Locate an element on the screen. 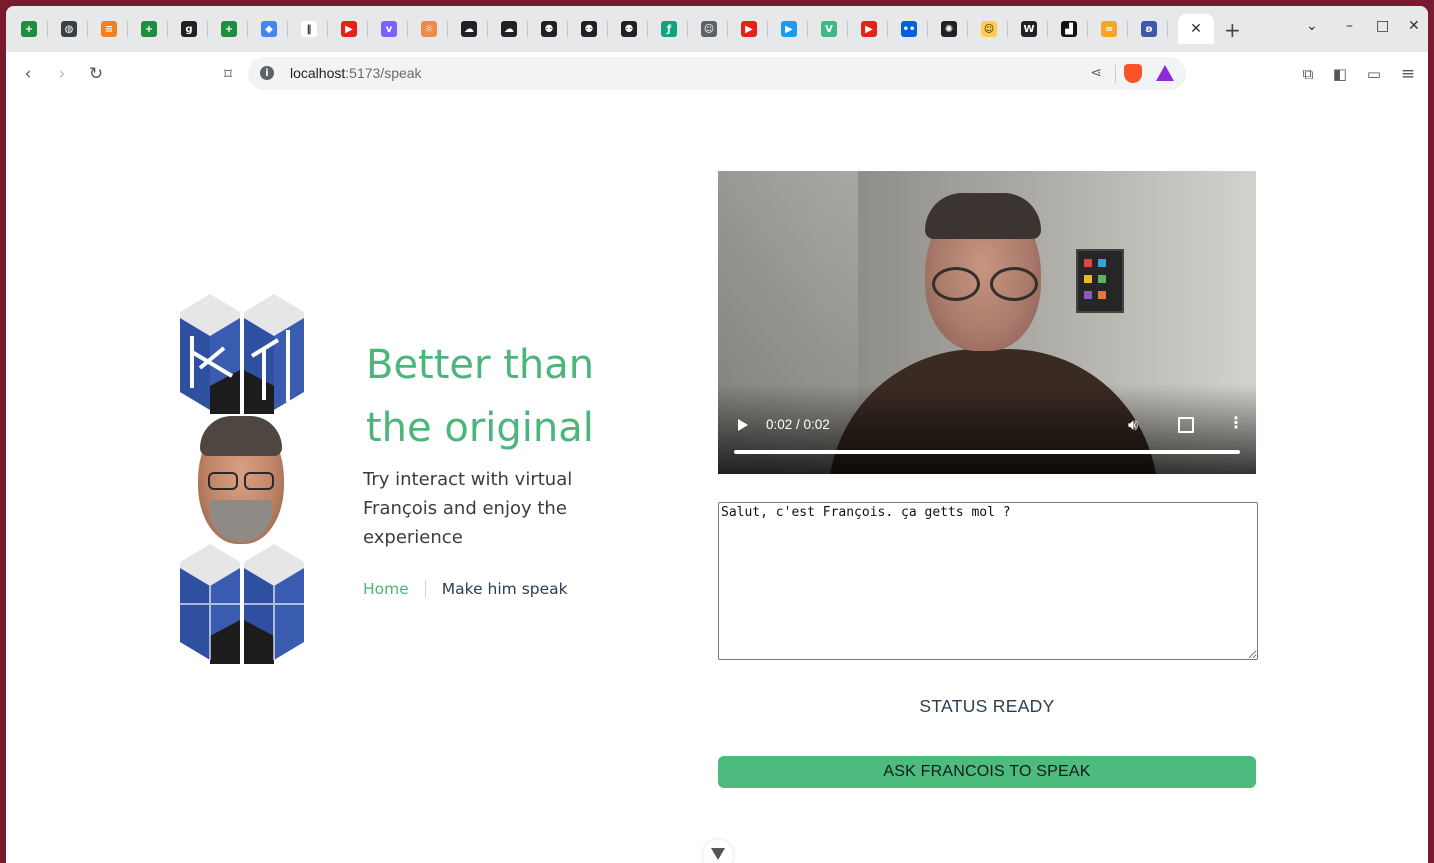 This screenshot has width=1434, height=863. volume-icon: 🔊︎ is located at coordinates (1133, 425).